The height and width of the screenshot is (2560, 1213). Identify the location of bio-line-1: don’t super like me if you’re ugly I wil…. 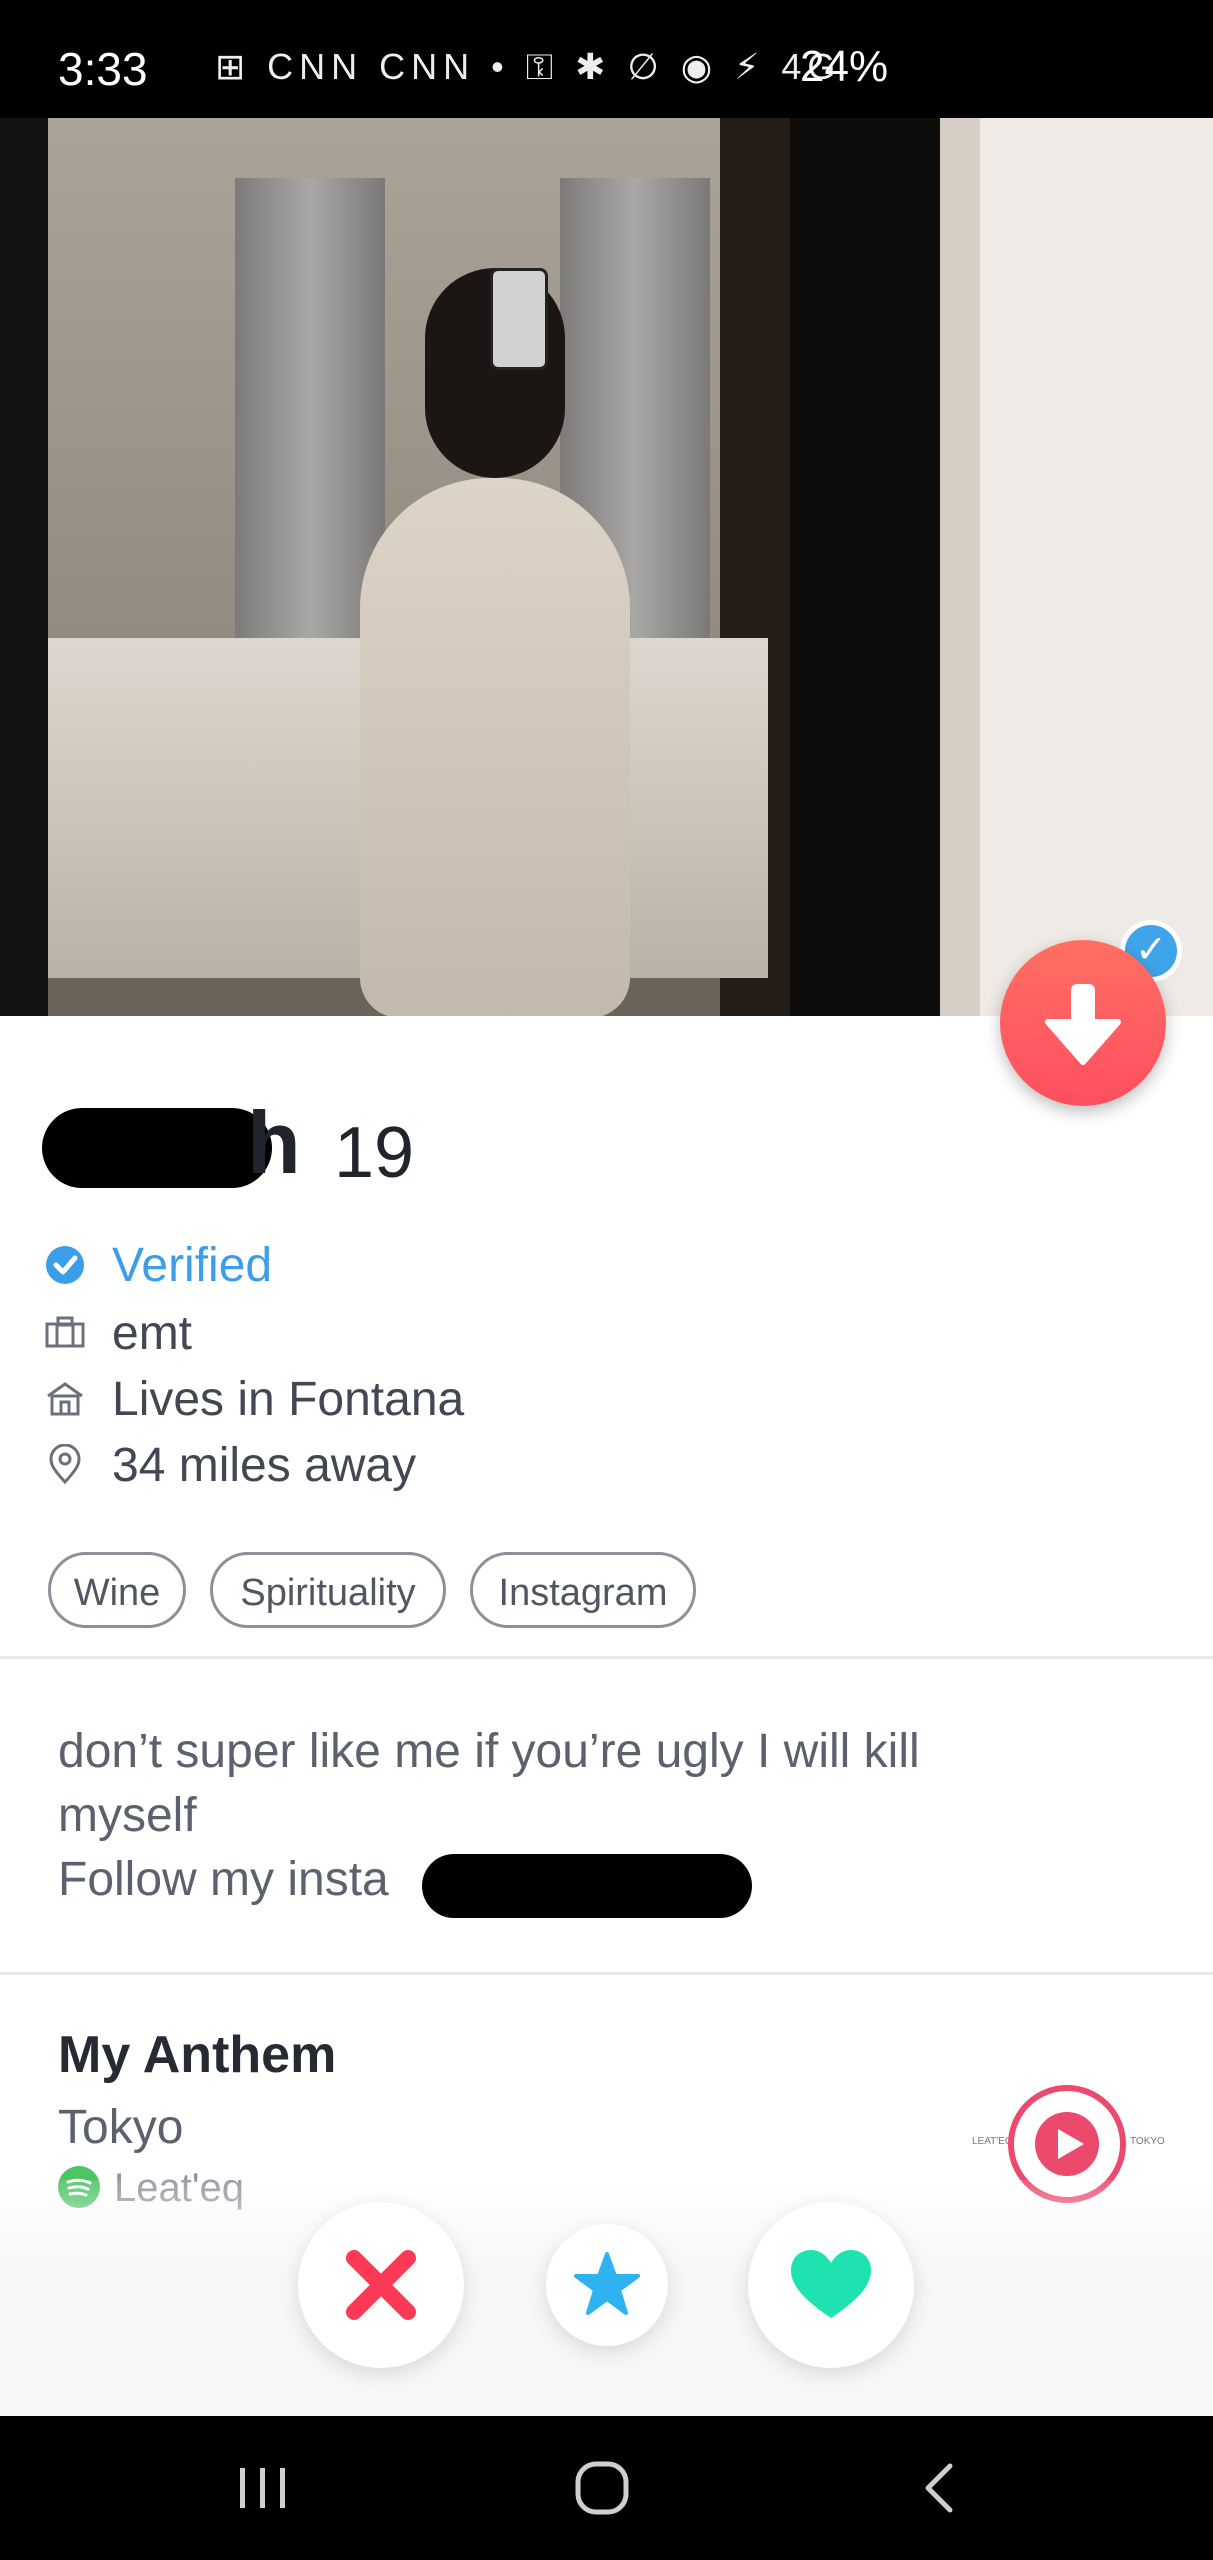
(489, 1751).